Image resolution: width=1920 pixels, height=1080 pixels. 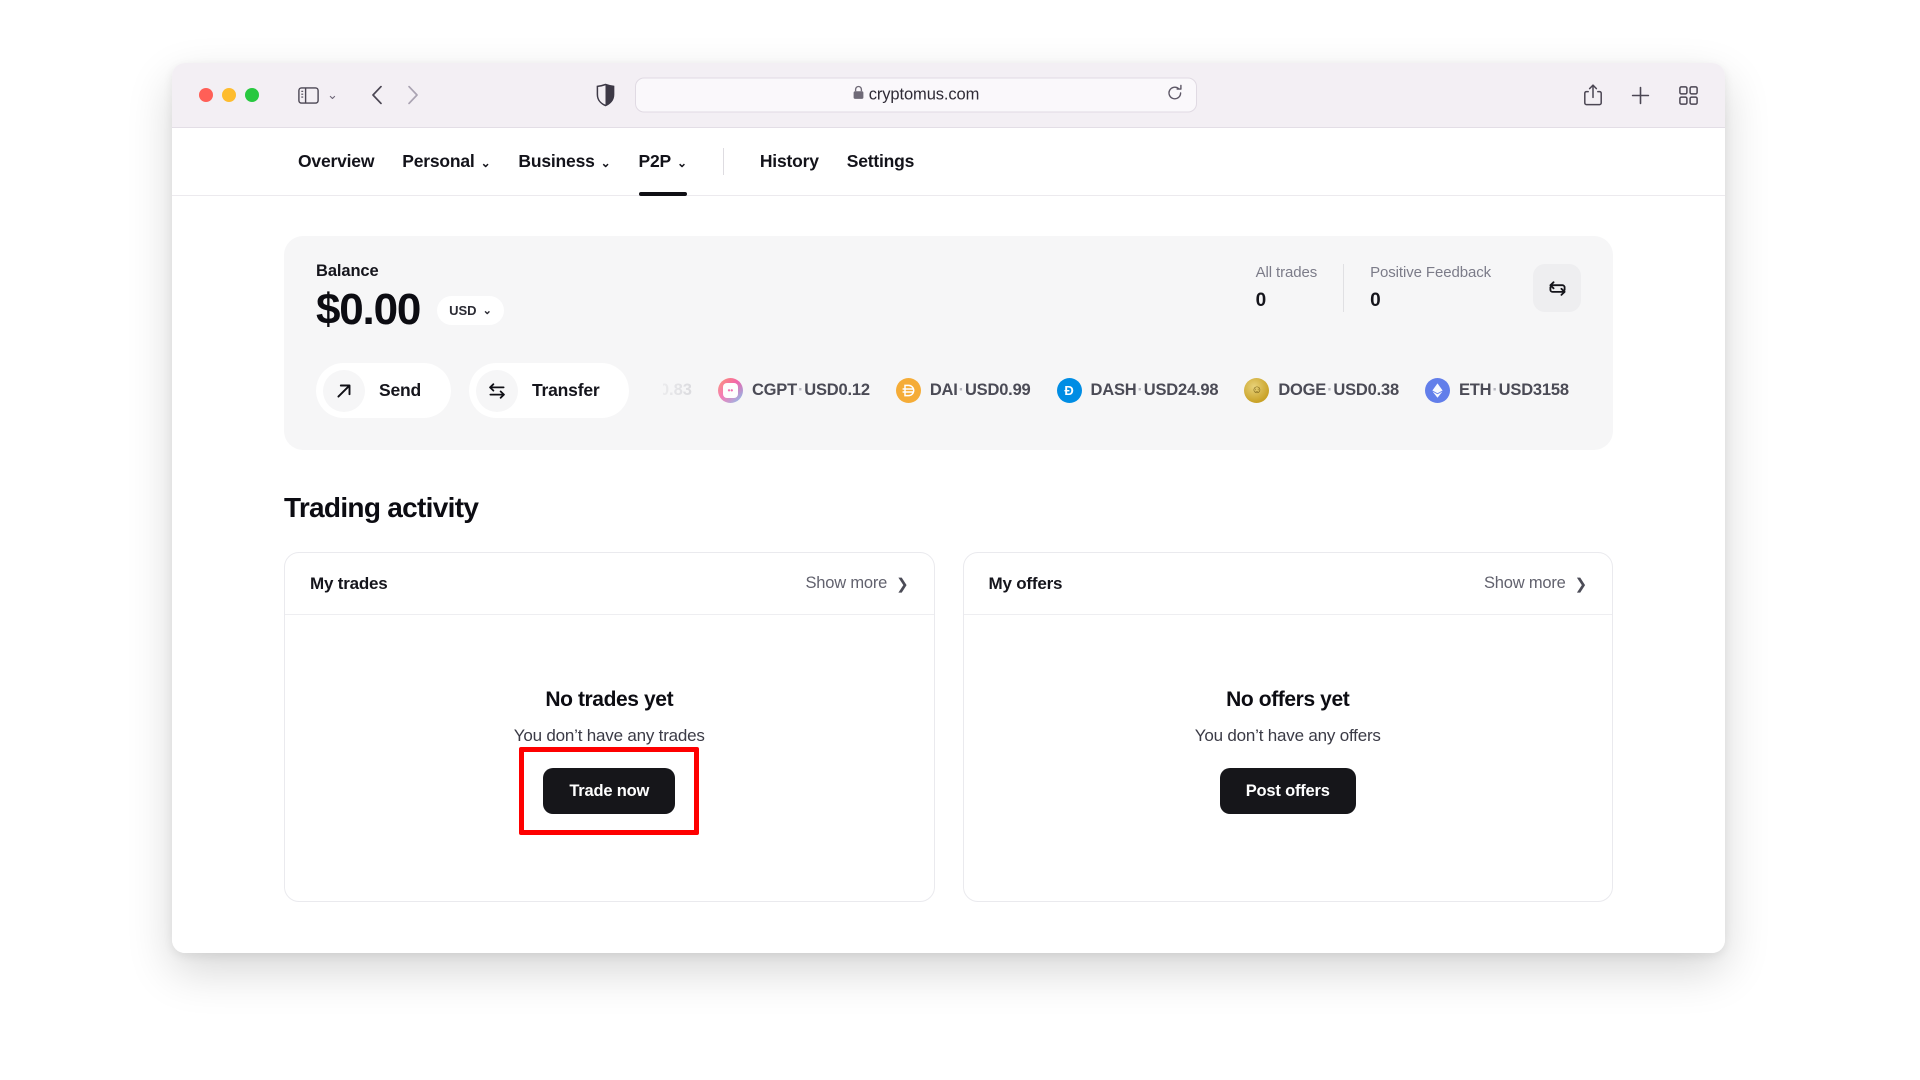 I want to click on show-more-offers-label: Show more, so click(x=1524, y=583).